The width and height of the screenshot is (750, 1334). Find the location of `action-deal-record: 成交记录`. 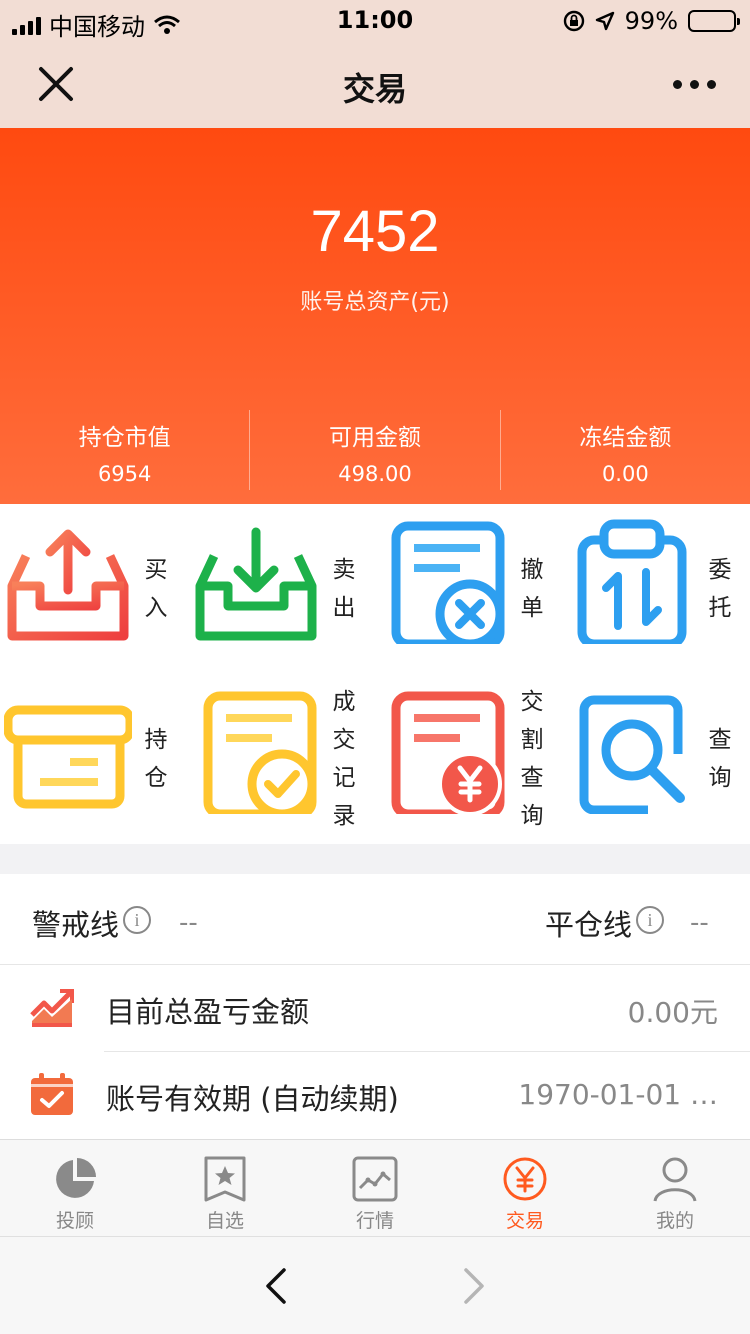

action-deal-record: 成交记录 is located at coordinates (281, 759).